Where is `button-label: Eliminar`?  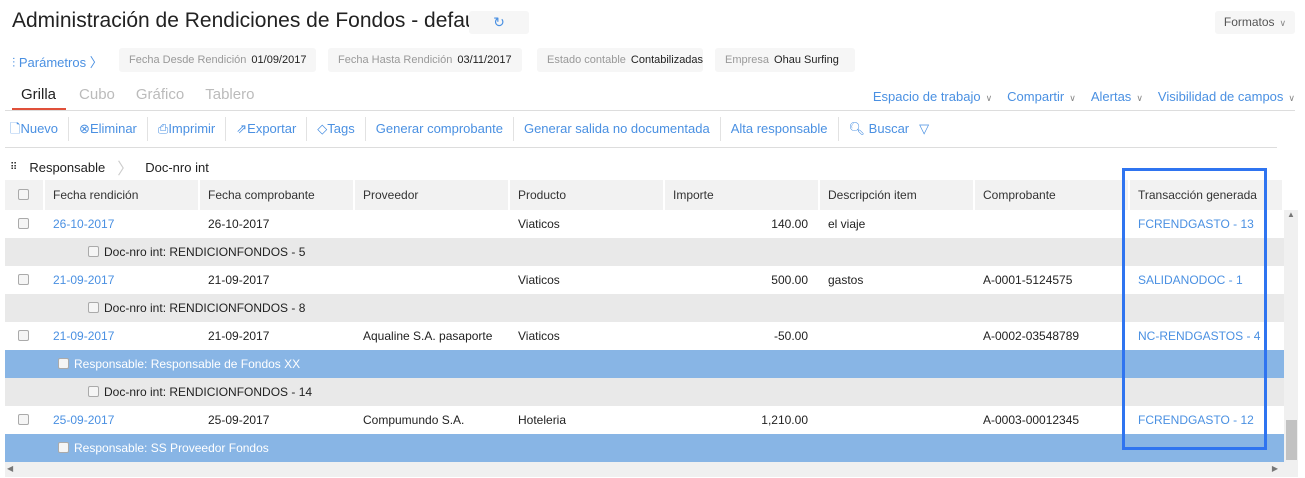
button-label: Eliminar is located at coordinates (113, 128).